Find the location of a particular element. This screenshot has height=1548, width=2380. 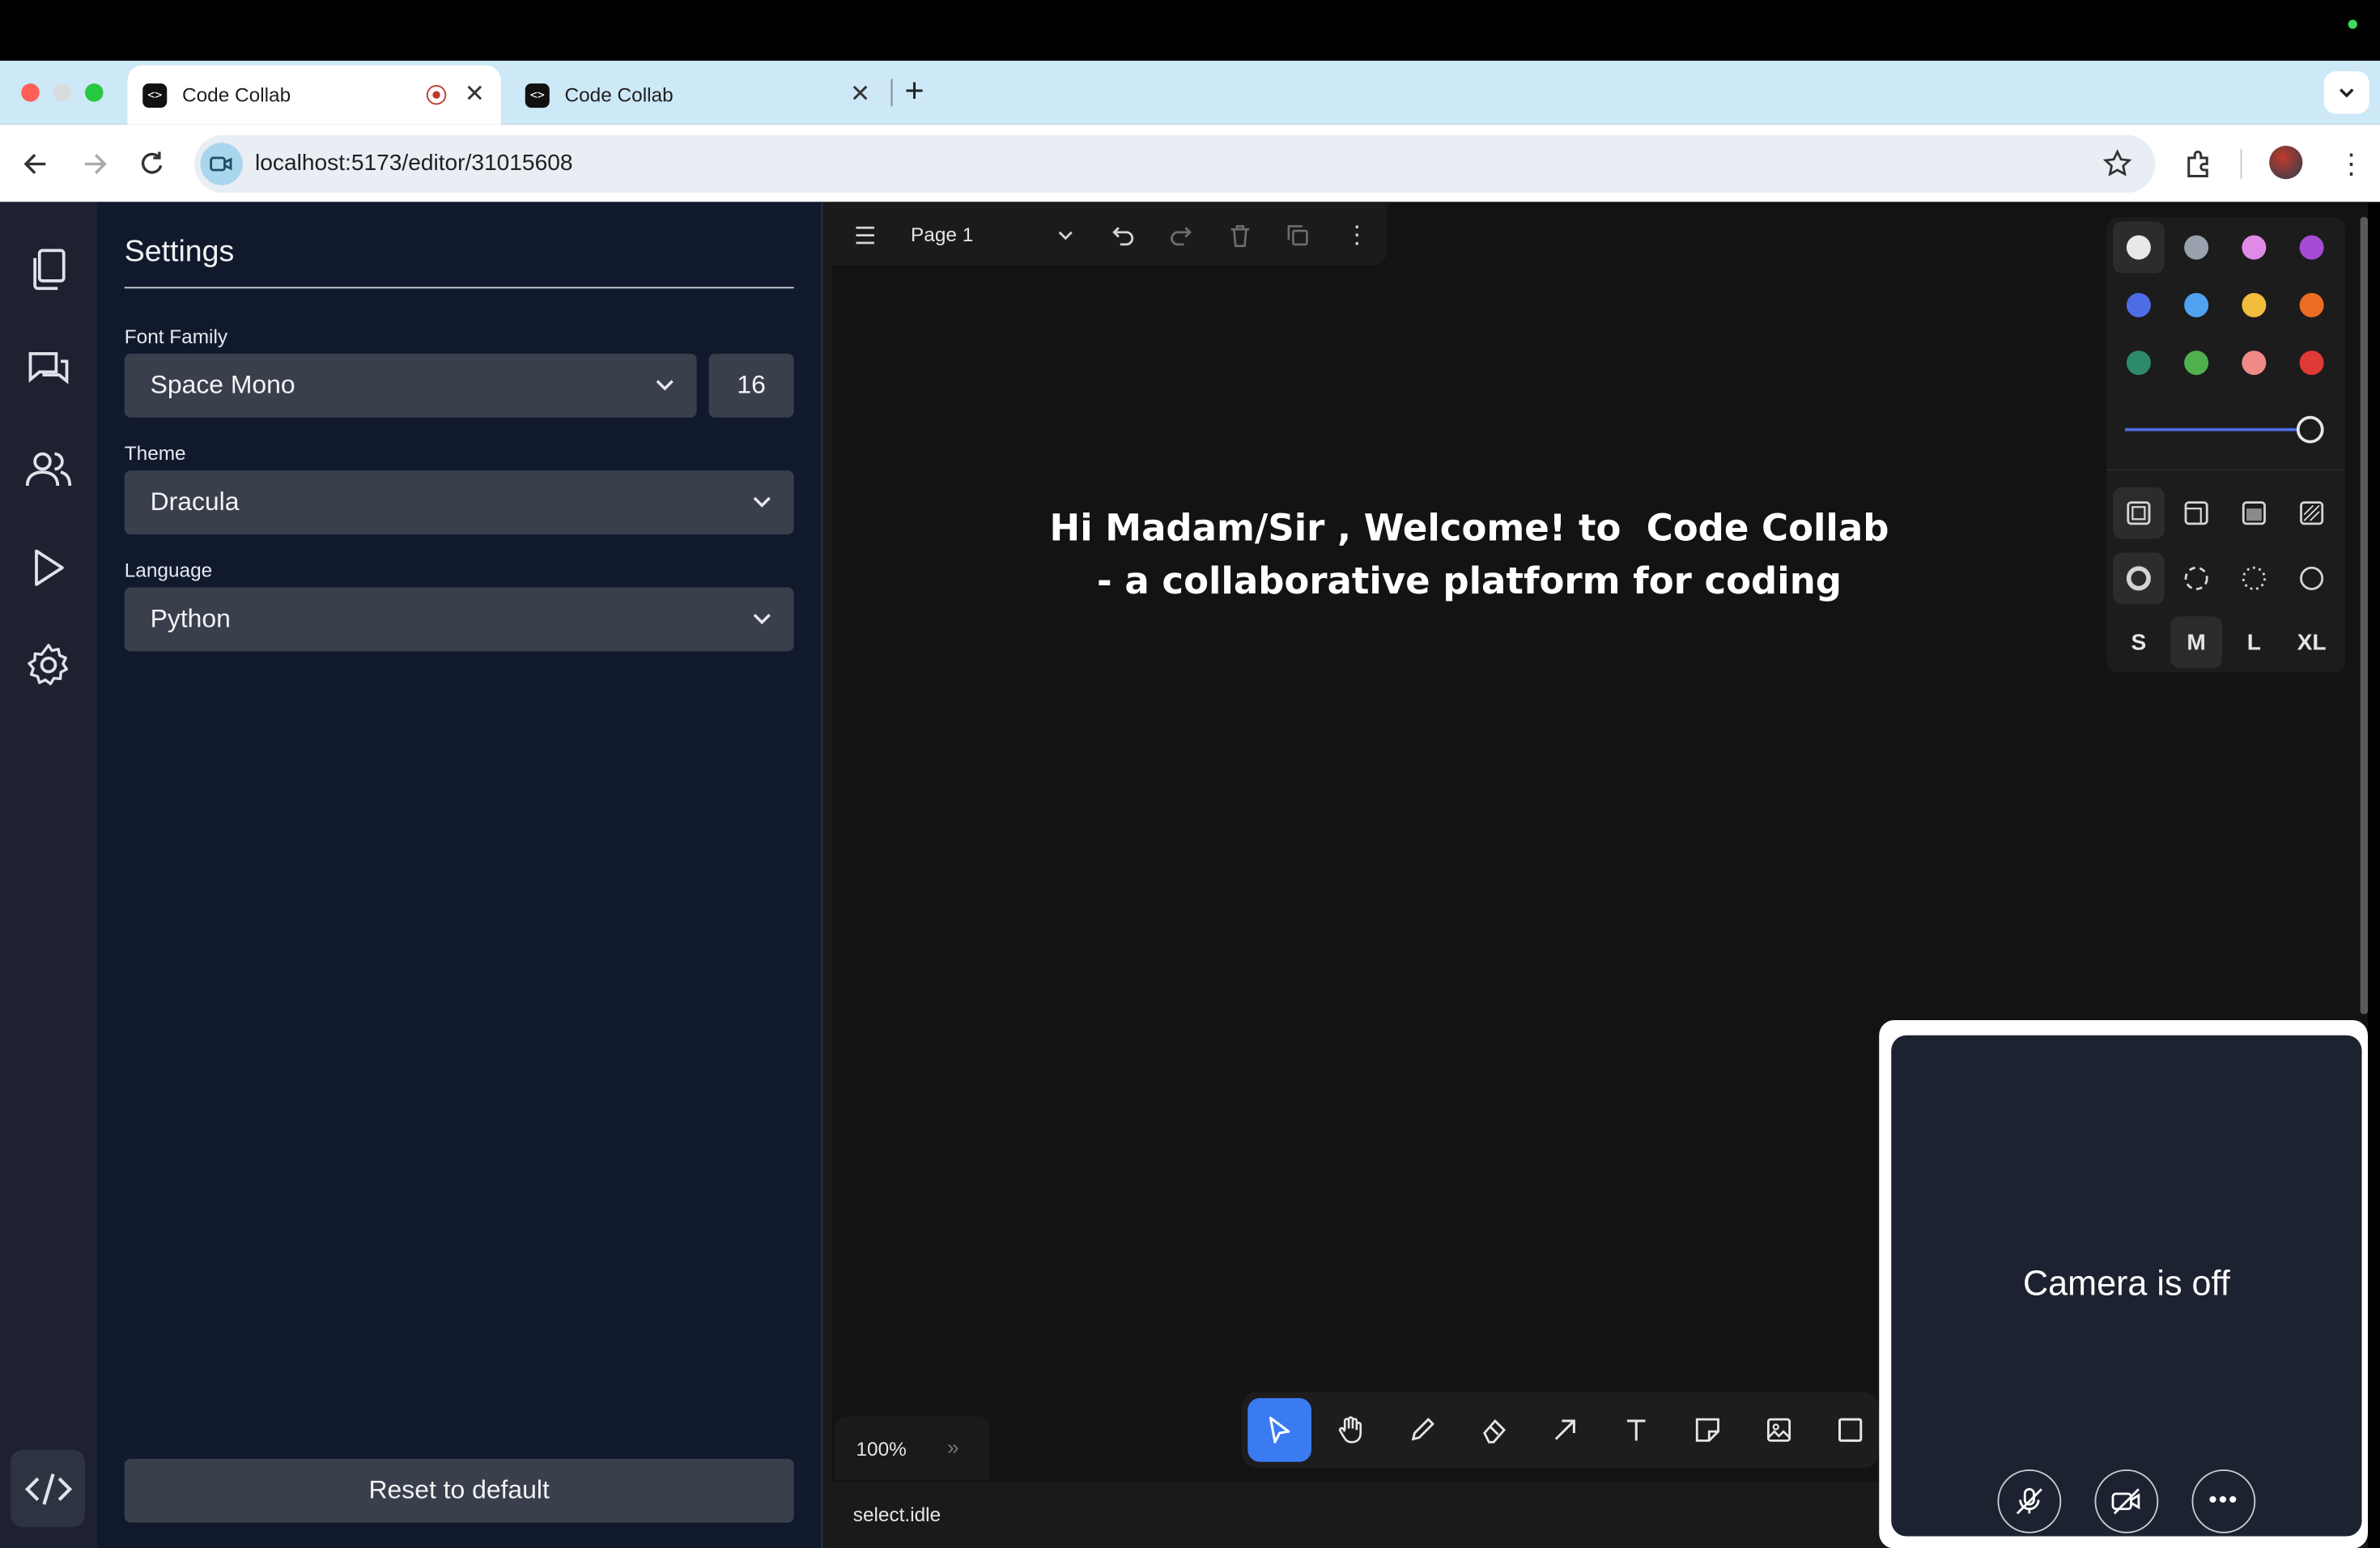

color-swatch-white is located at coordinates (2139, 248).